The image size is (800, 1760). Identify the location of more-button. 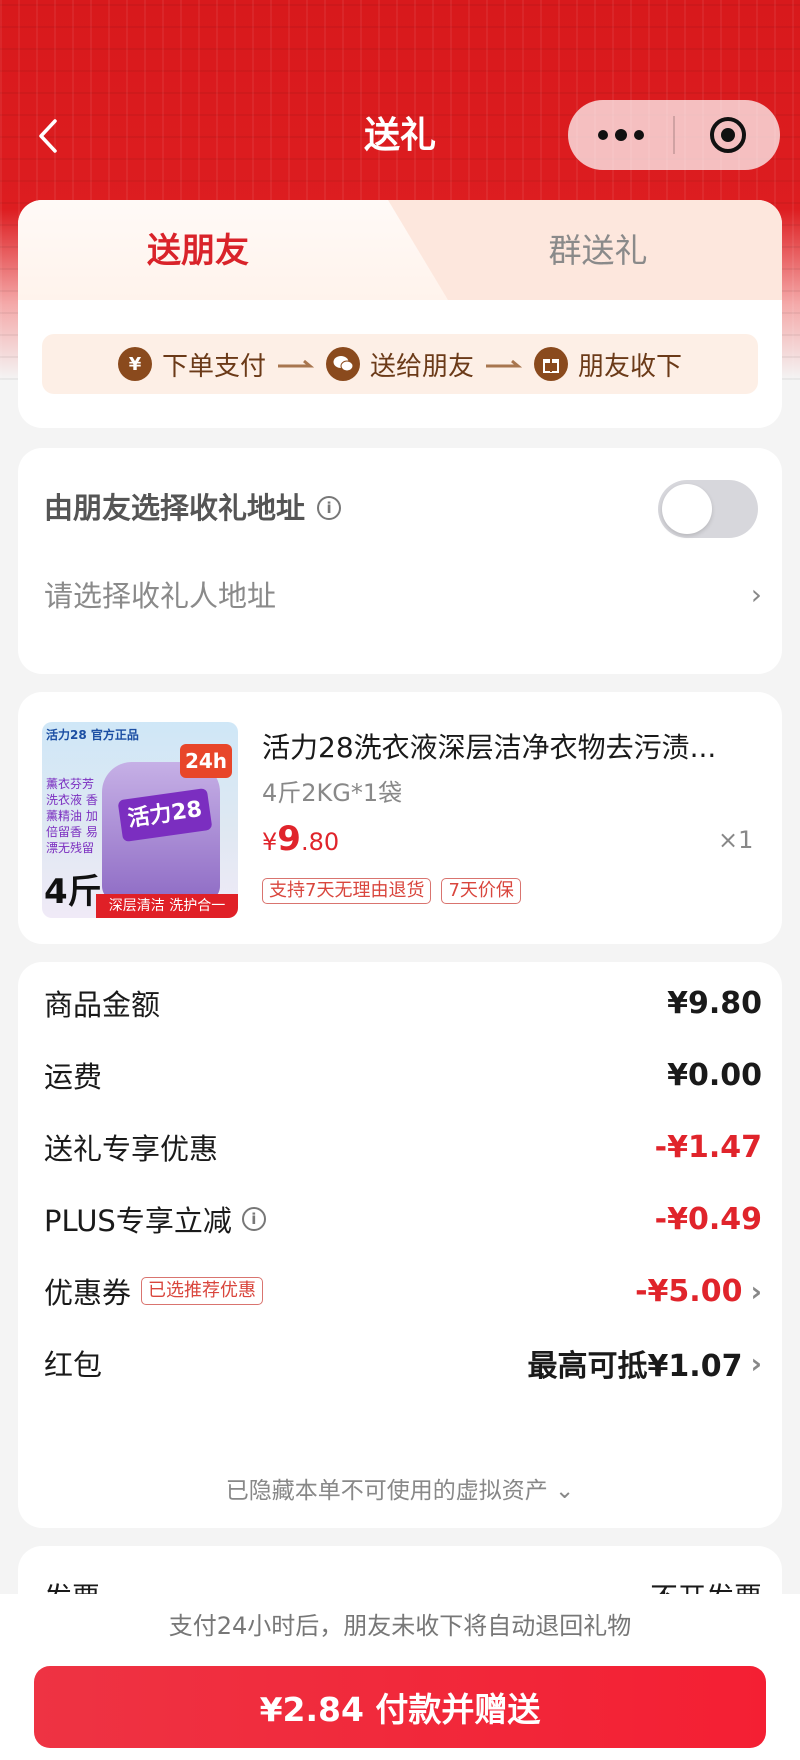
(620, 135).